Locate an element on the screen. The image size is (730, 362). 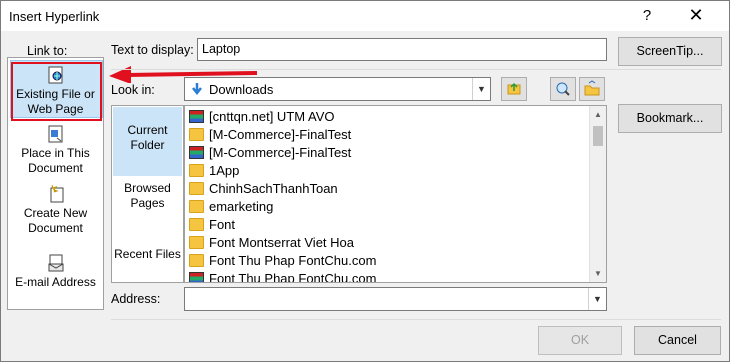
list-item: [cnttqn.net] UTM AVO is located at coordinates (261, 118).